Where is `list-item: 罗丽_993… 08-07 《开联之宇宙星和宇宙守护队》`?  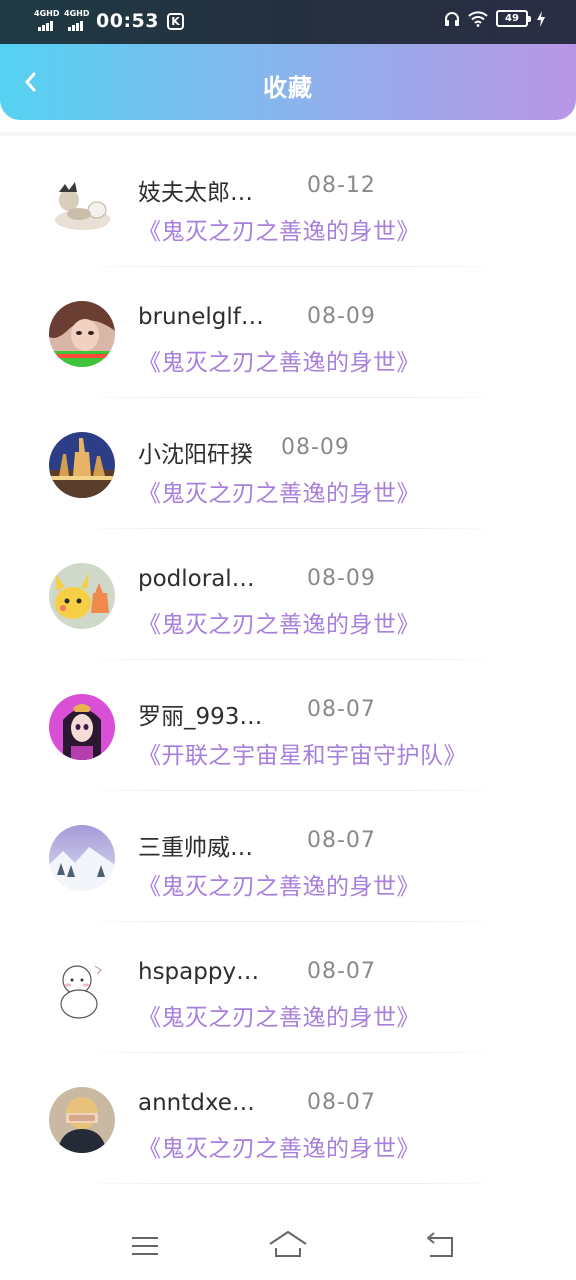 list-item: 罗丽_993… 08-07 《开联之宇宙星和宇宙守护队》 is located at coordinates (288, 725).